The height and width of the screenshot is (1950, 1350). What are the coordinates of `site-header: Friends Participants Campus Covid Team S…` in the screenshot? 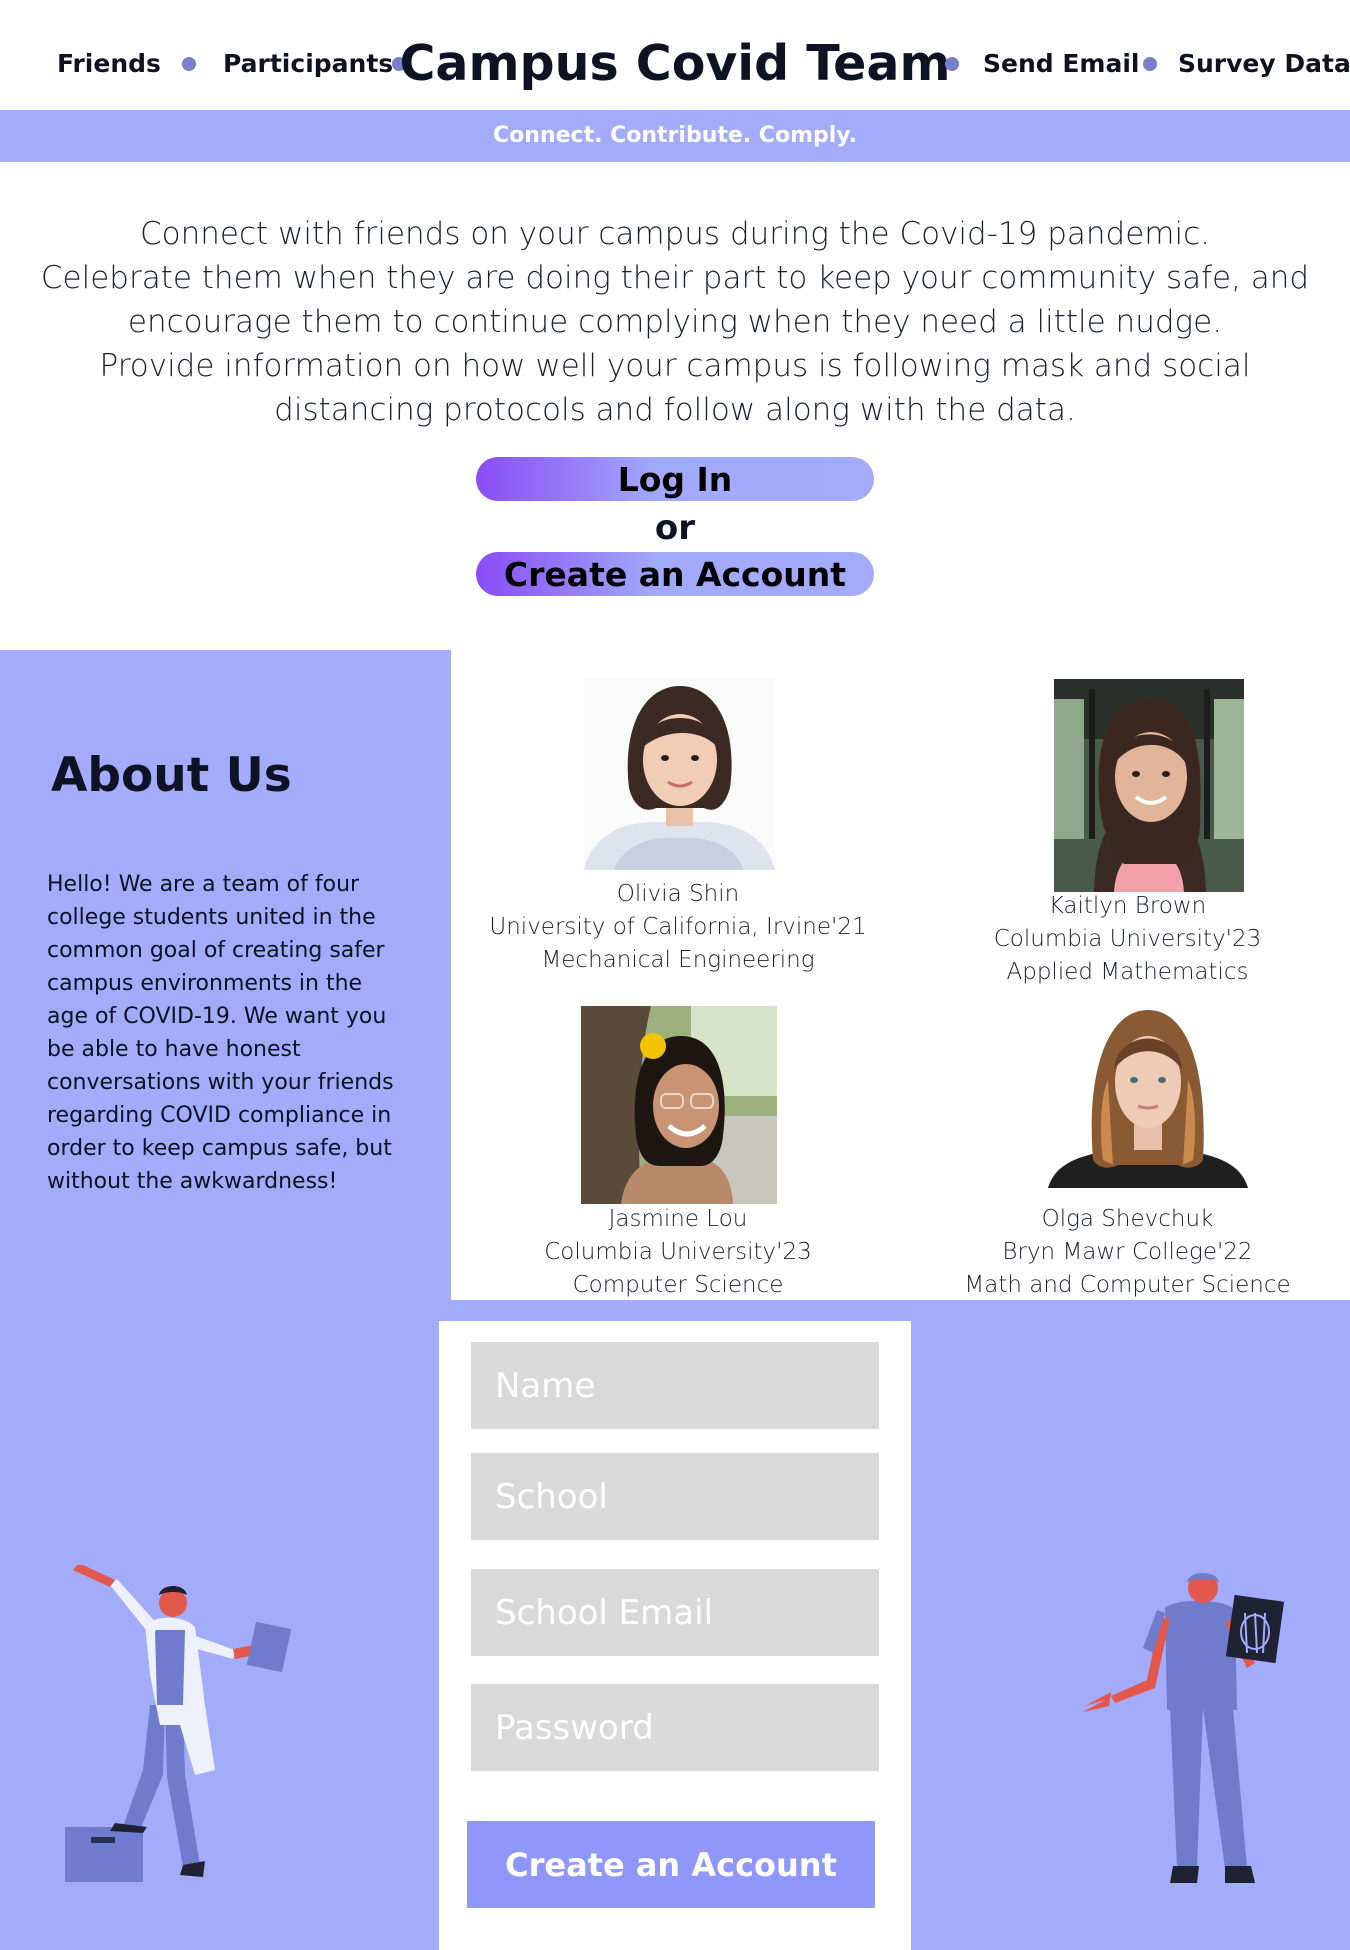 It's located at (675, 55).